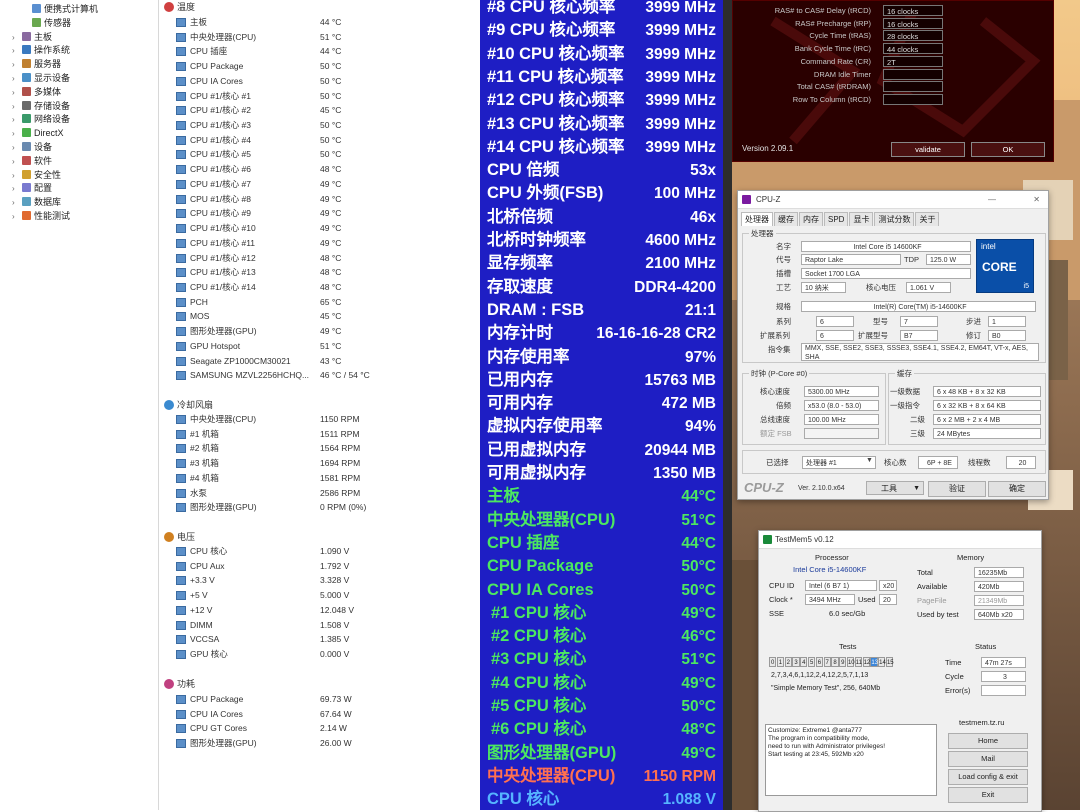  I want to click on sensor-row: CPU #1/核心 #9 49 °C, so click(320, 213).